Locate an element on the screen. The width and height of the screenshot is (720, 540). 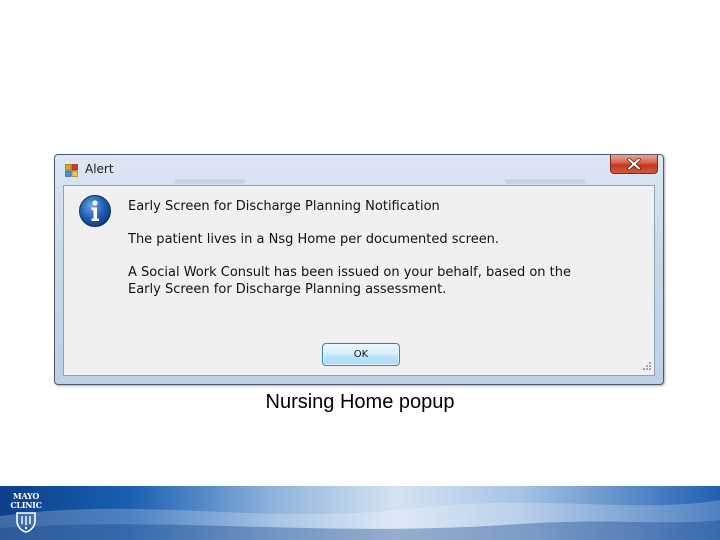
ok-button: OK is located at coordinates (361, 354).